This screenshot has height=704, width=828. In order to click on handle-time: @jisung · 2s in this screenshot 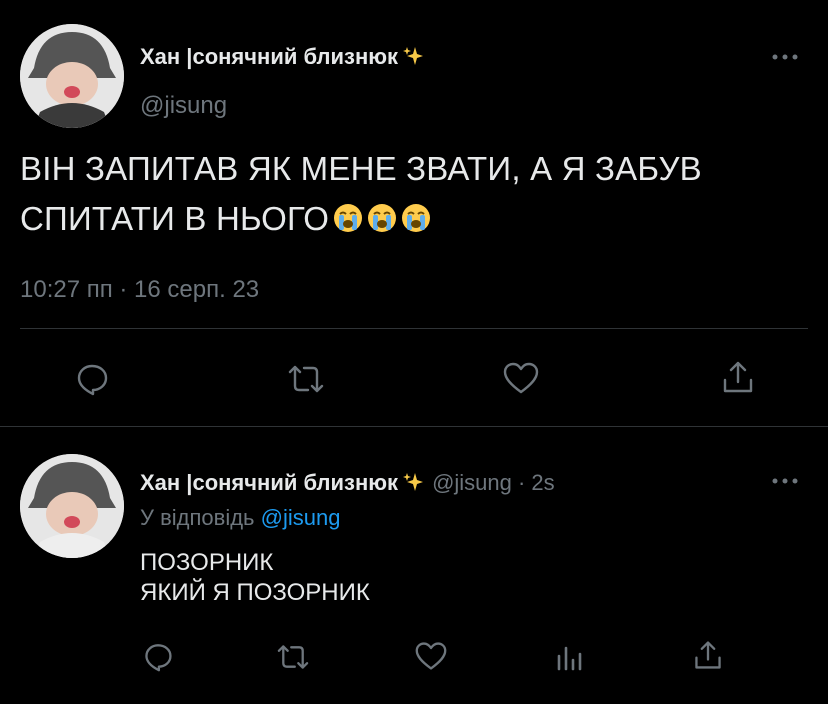, I will do `click(493, 482)`.